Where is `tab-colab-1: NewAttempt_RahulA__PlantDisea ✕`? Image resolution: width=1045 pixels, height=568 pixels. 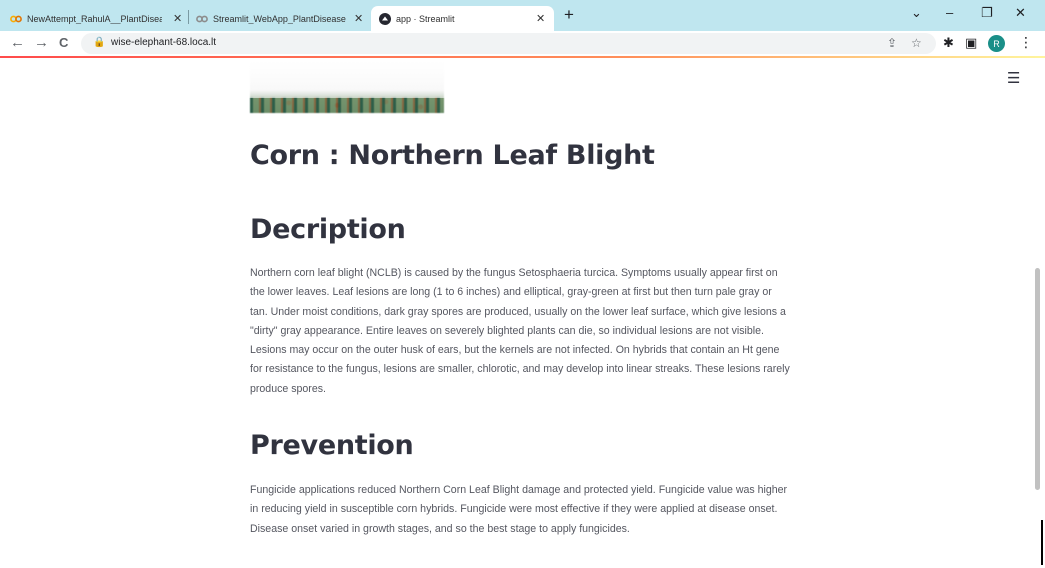 tab-colab-1: NewAttempt_RahulA__PlantDisea ✕ is located at coordinates (97, 18).